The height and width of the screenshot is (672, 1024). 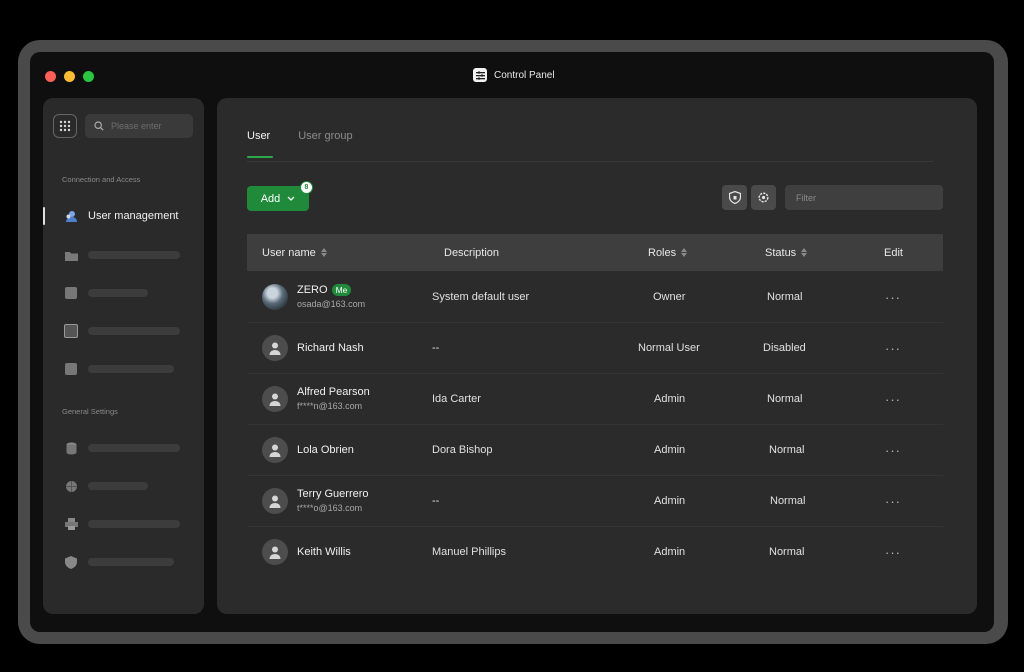 I want to click on apps-grid-button, so click(x=65, y=126).